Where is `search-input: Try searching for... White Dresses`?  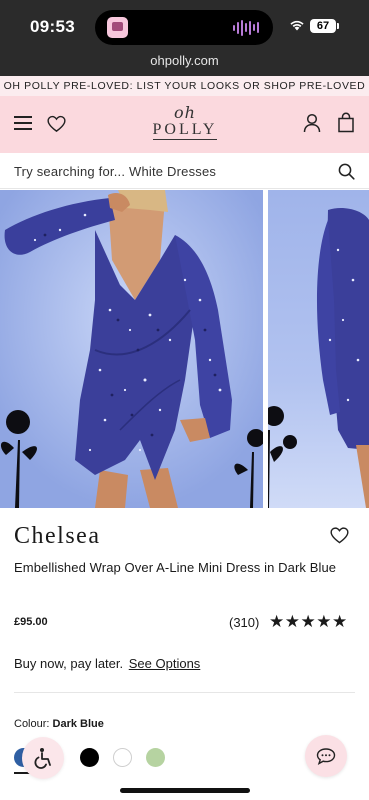 search-input: Try searching for... White Dresses is located at coordinates (115, 171).